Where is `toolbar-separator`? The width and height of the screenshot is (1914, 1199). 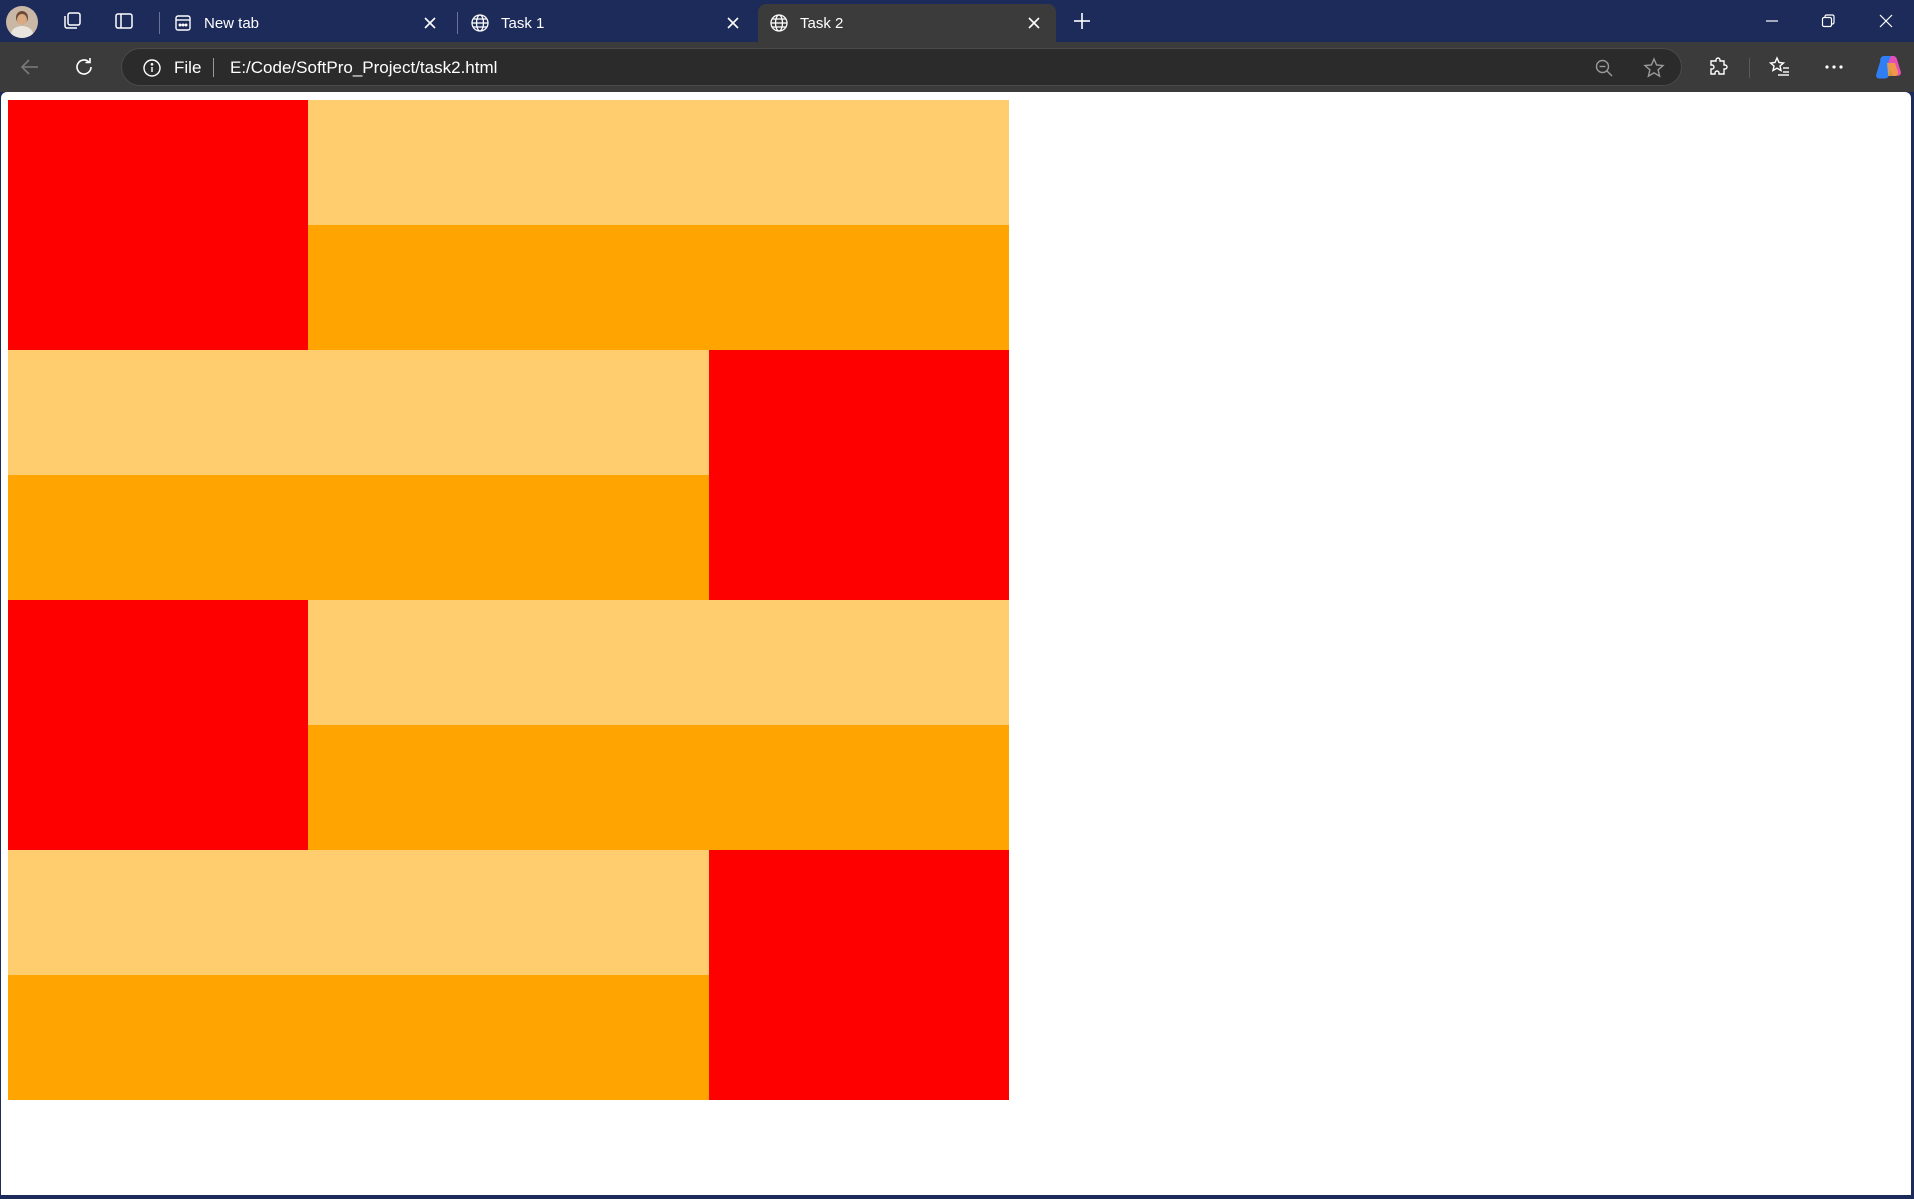 toolbar-separator is located at coordinates (1749, 68).